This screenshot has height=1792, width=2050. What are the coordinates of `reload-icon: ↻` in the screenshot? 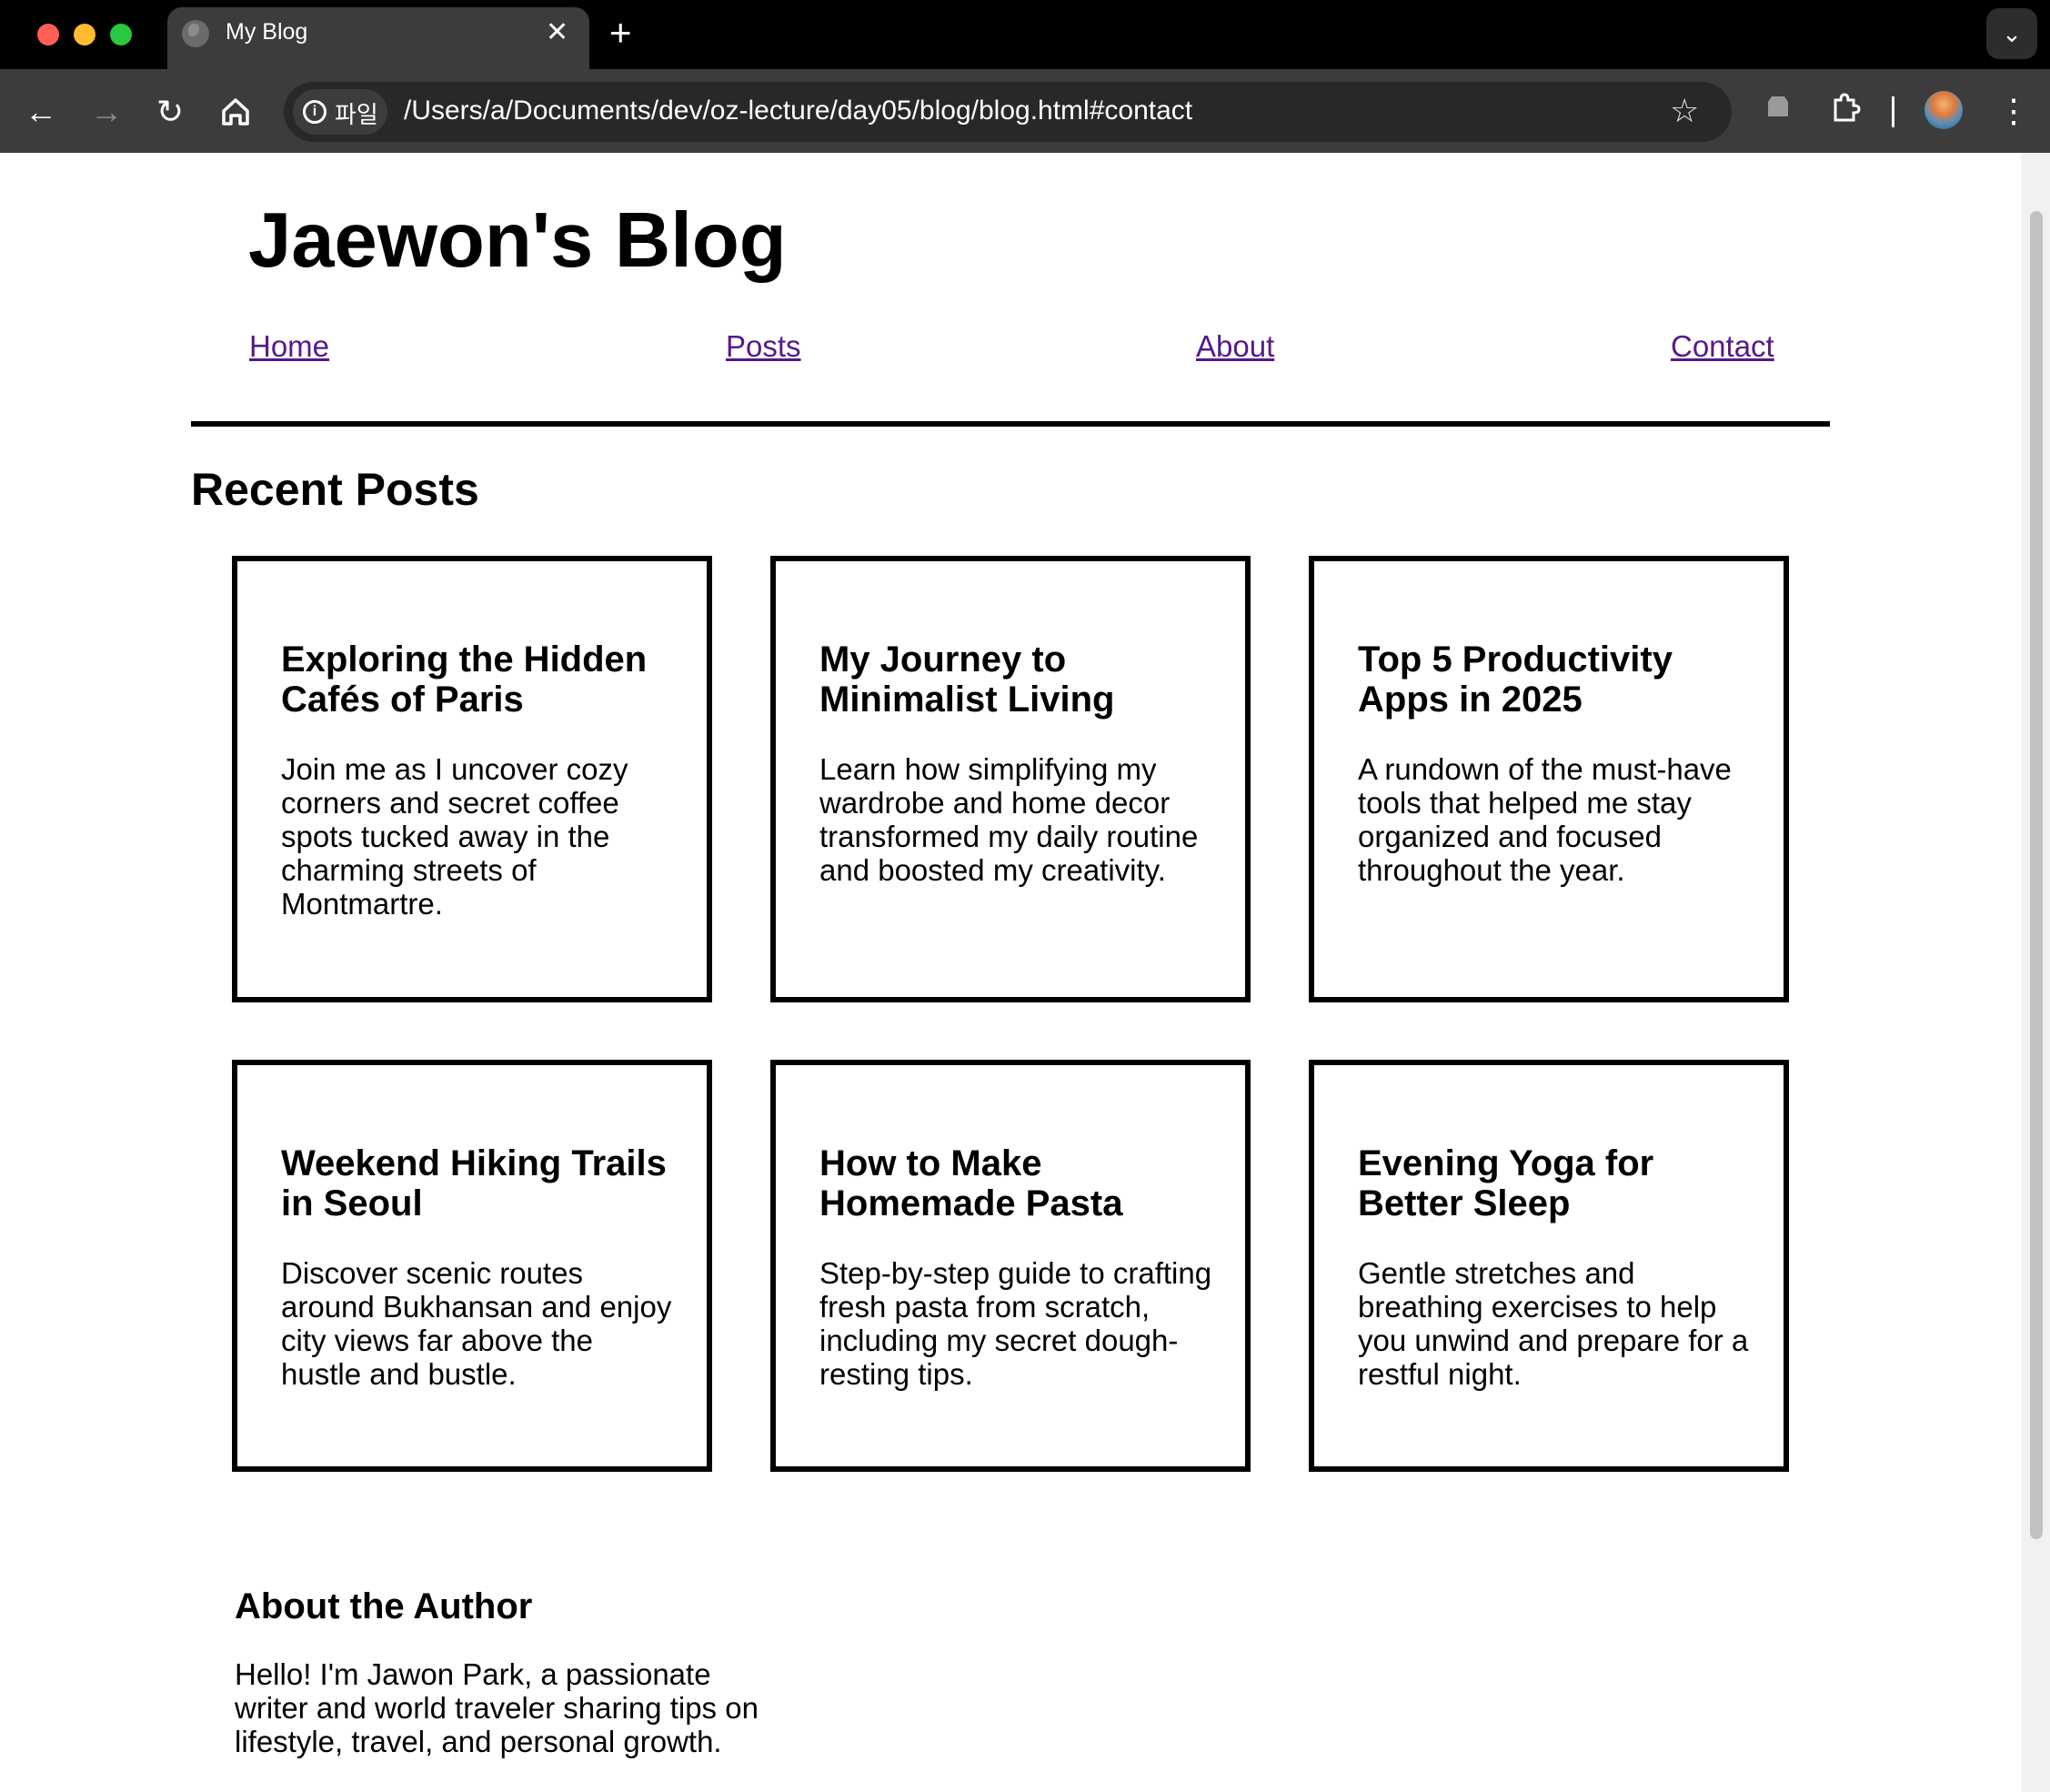 It's located at (170, 112).